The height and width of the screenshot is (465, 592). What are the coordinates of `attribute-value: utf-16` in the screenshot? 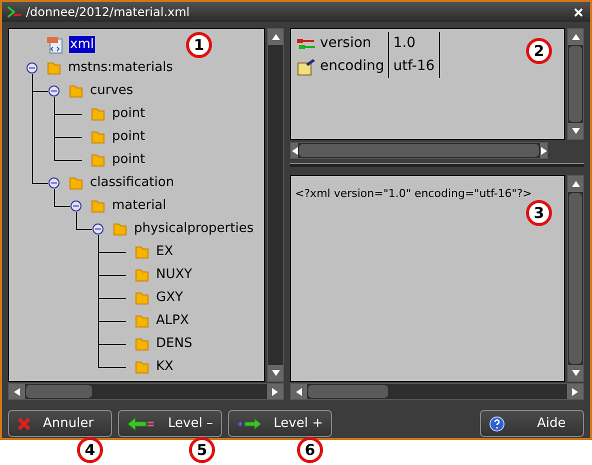 It's located at (414, 66).